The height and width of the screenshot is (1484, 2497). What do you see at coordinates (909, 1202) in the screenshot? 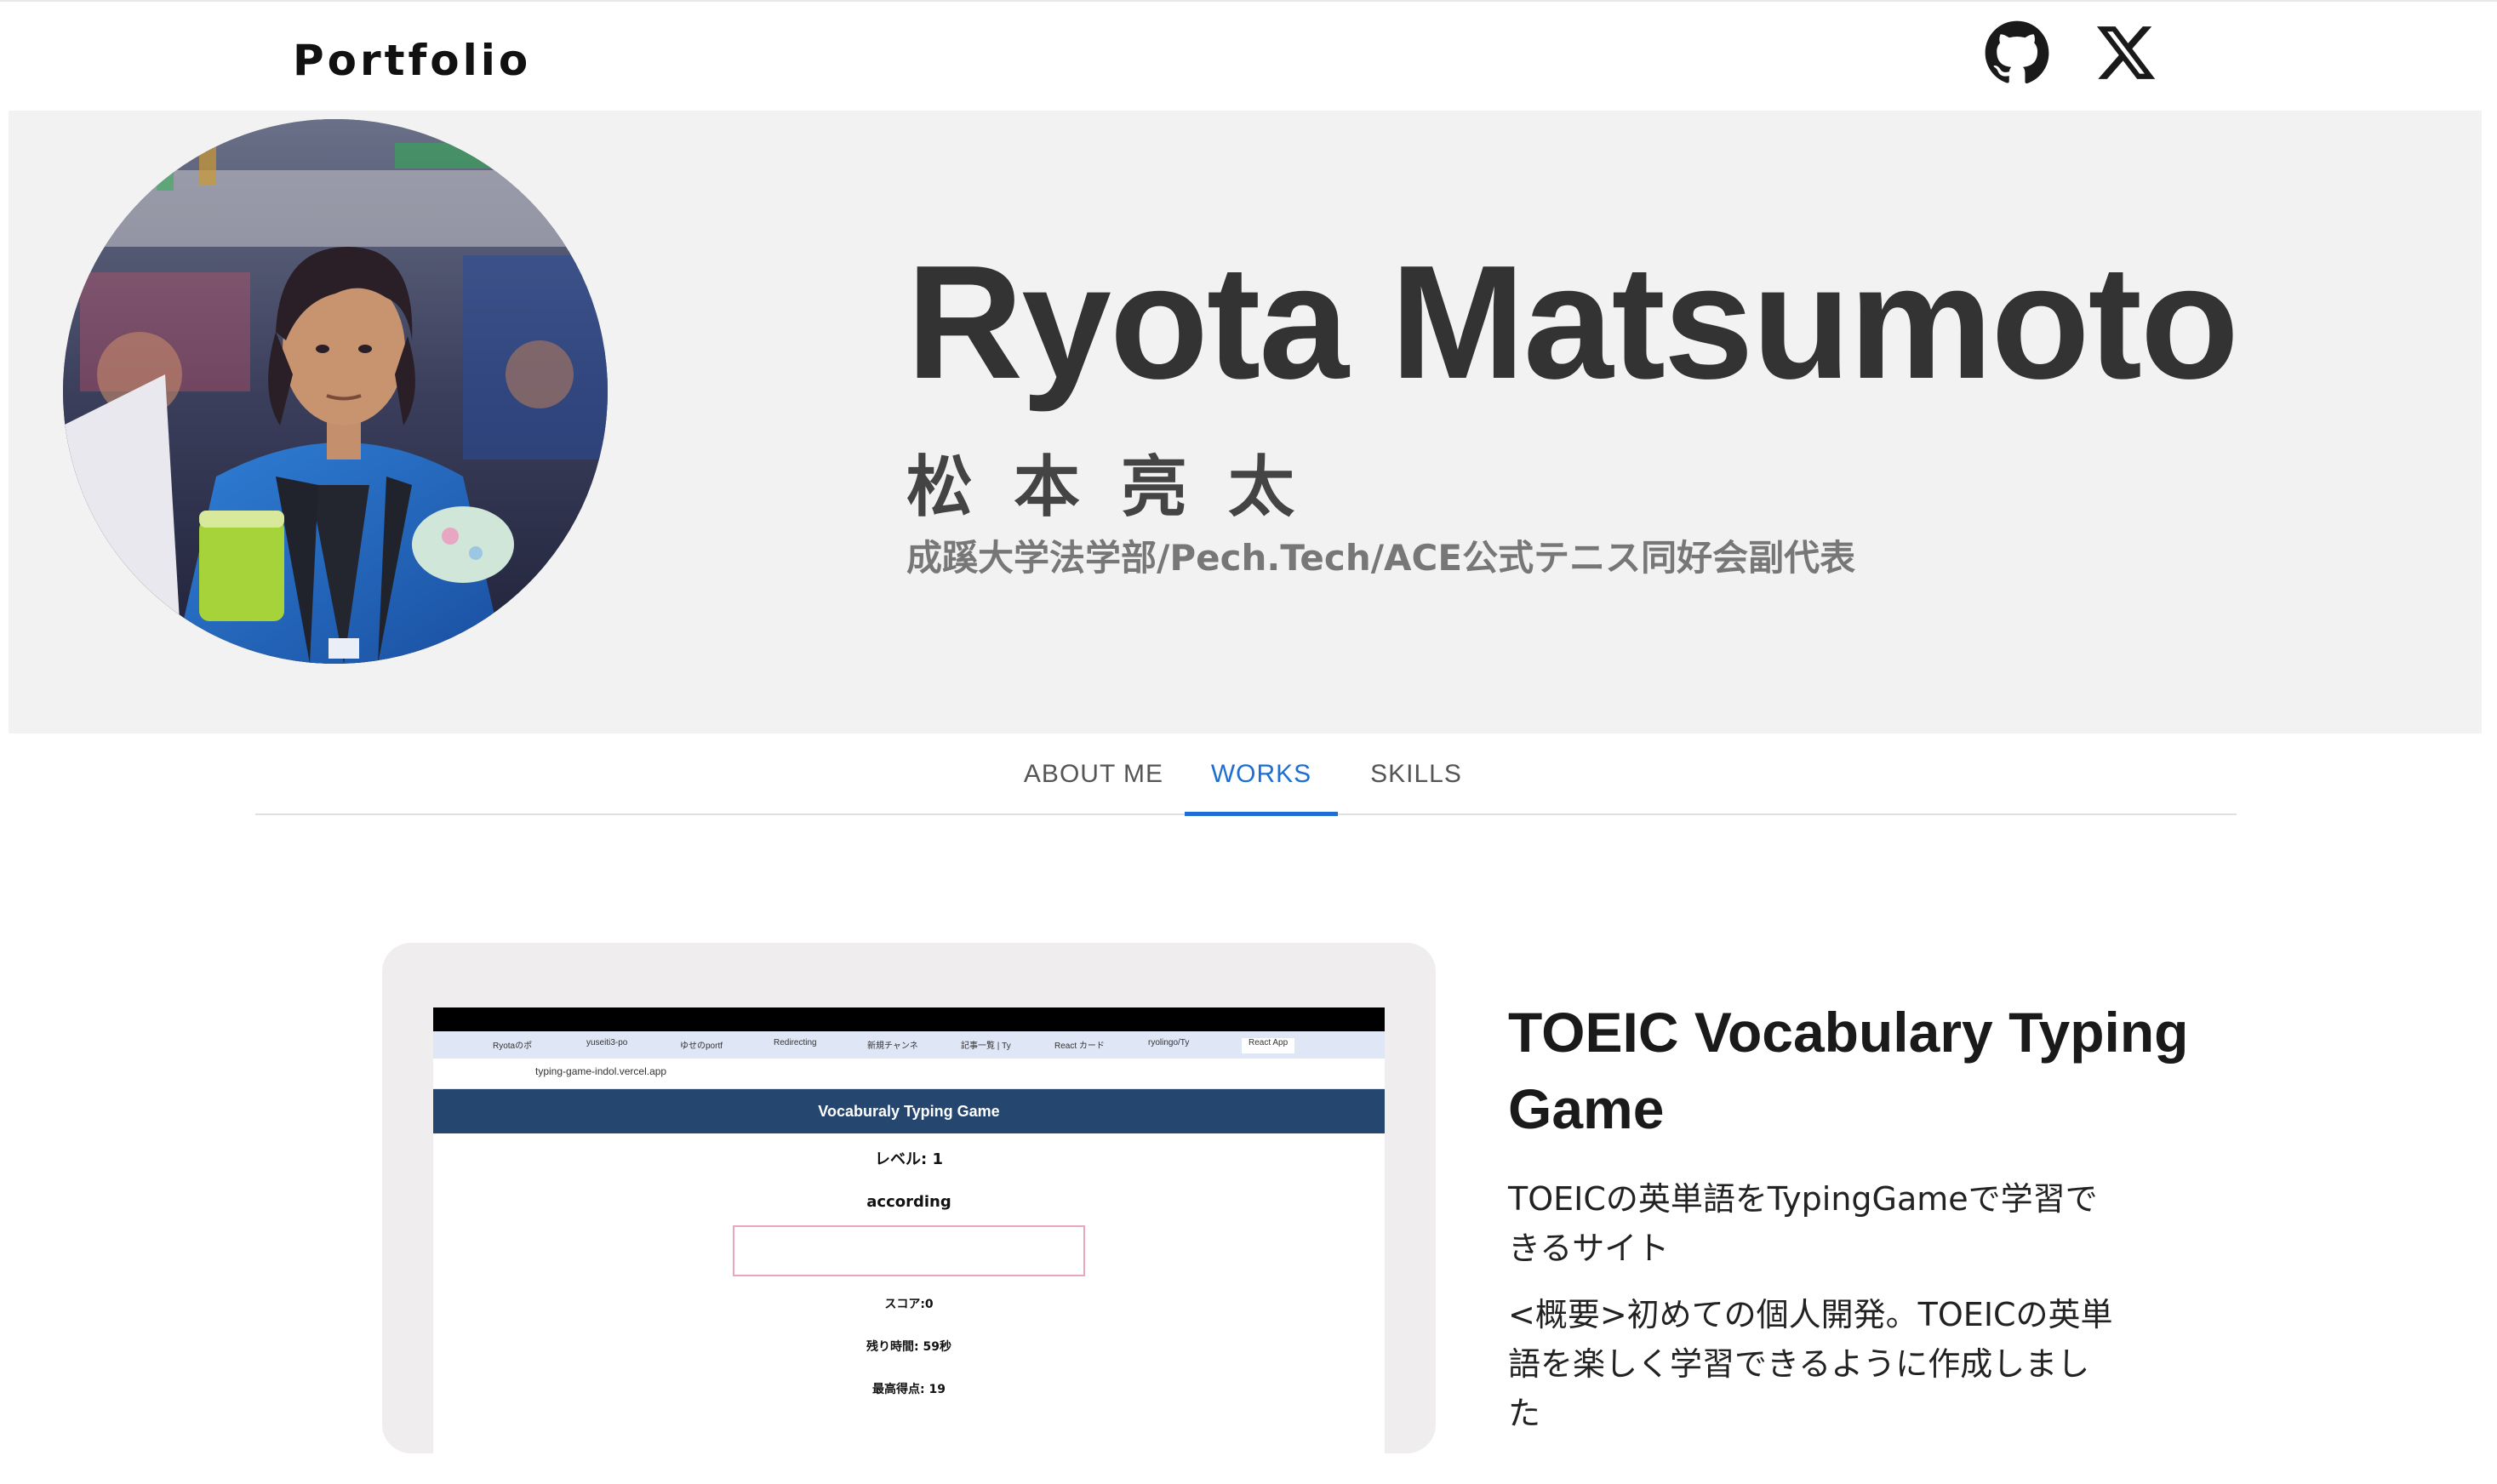
I see `screenshot-word: according` at bounding box center [909, 1202].